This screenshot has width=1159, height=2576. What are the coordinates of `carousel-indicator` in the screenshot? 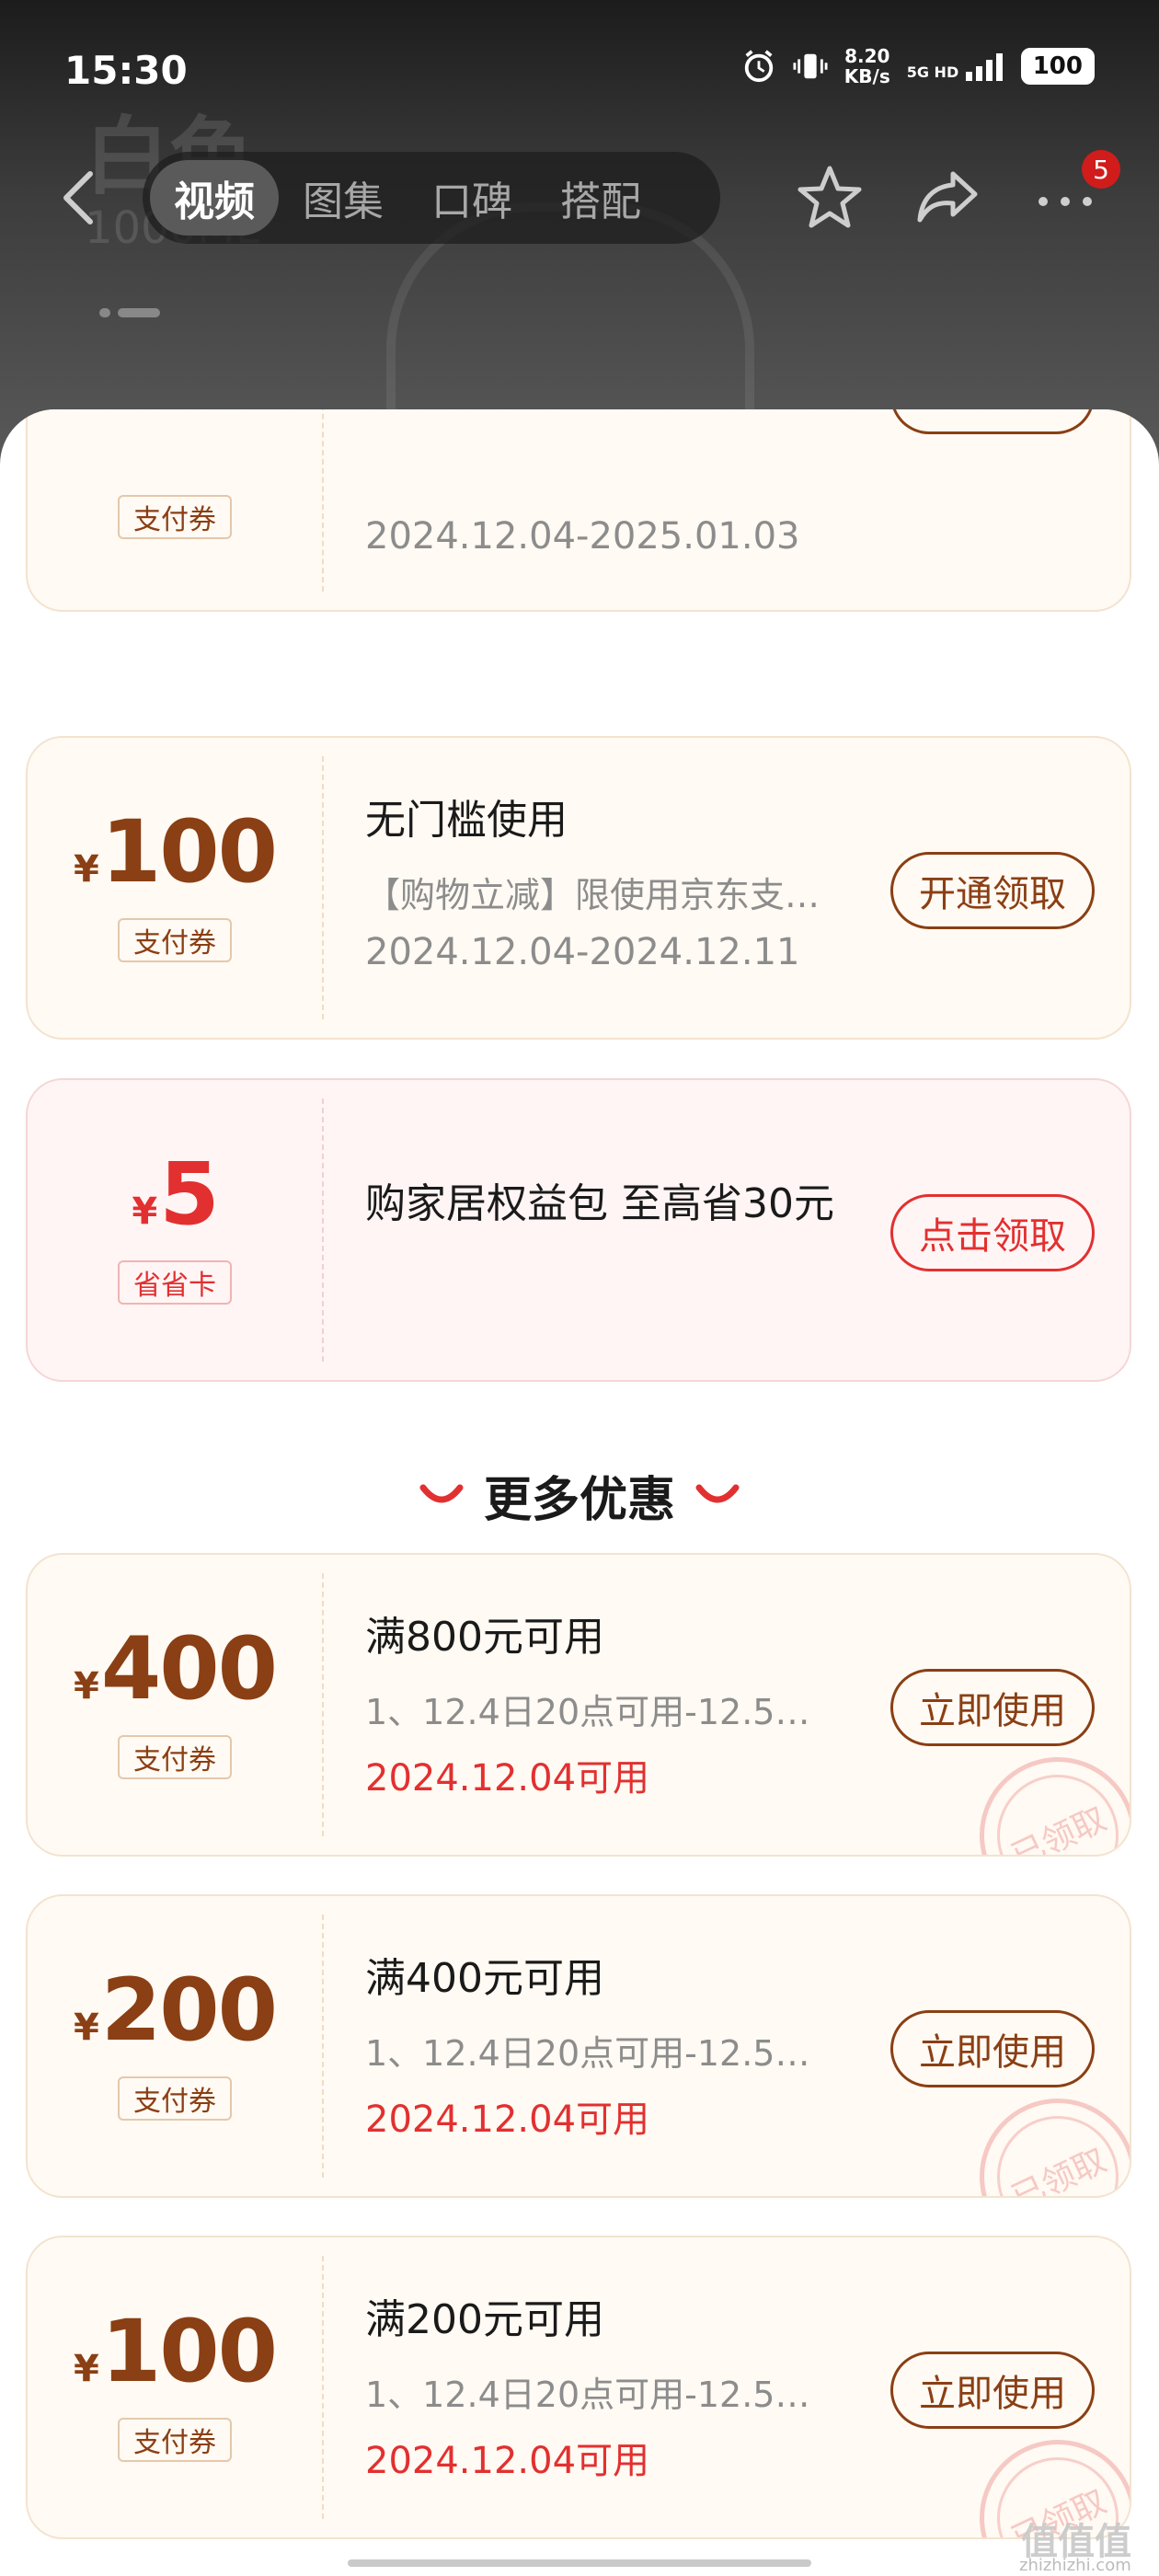 It's located at (133, 312).